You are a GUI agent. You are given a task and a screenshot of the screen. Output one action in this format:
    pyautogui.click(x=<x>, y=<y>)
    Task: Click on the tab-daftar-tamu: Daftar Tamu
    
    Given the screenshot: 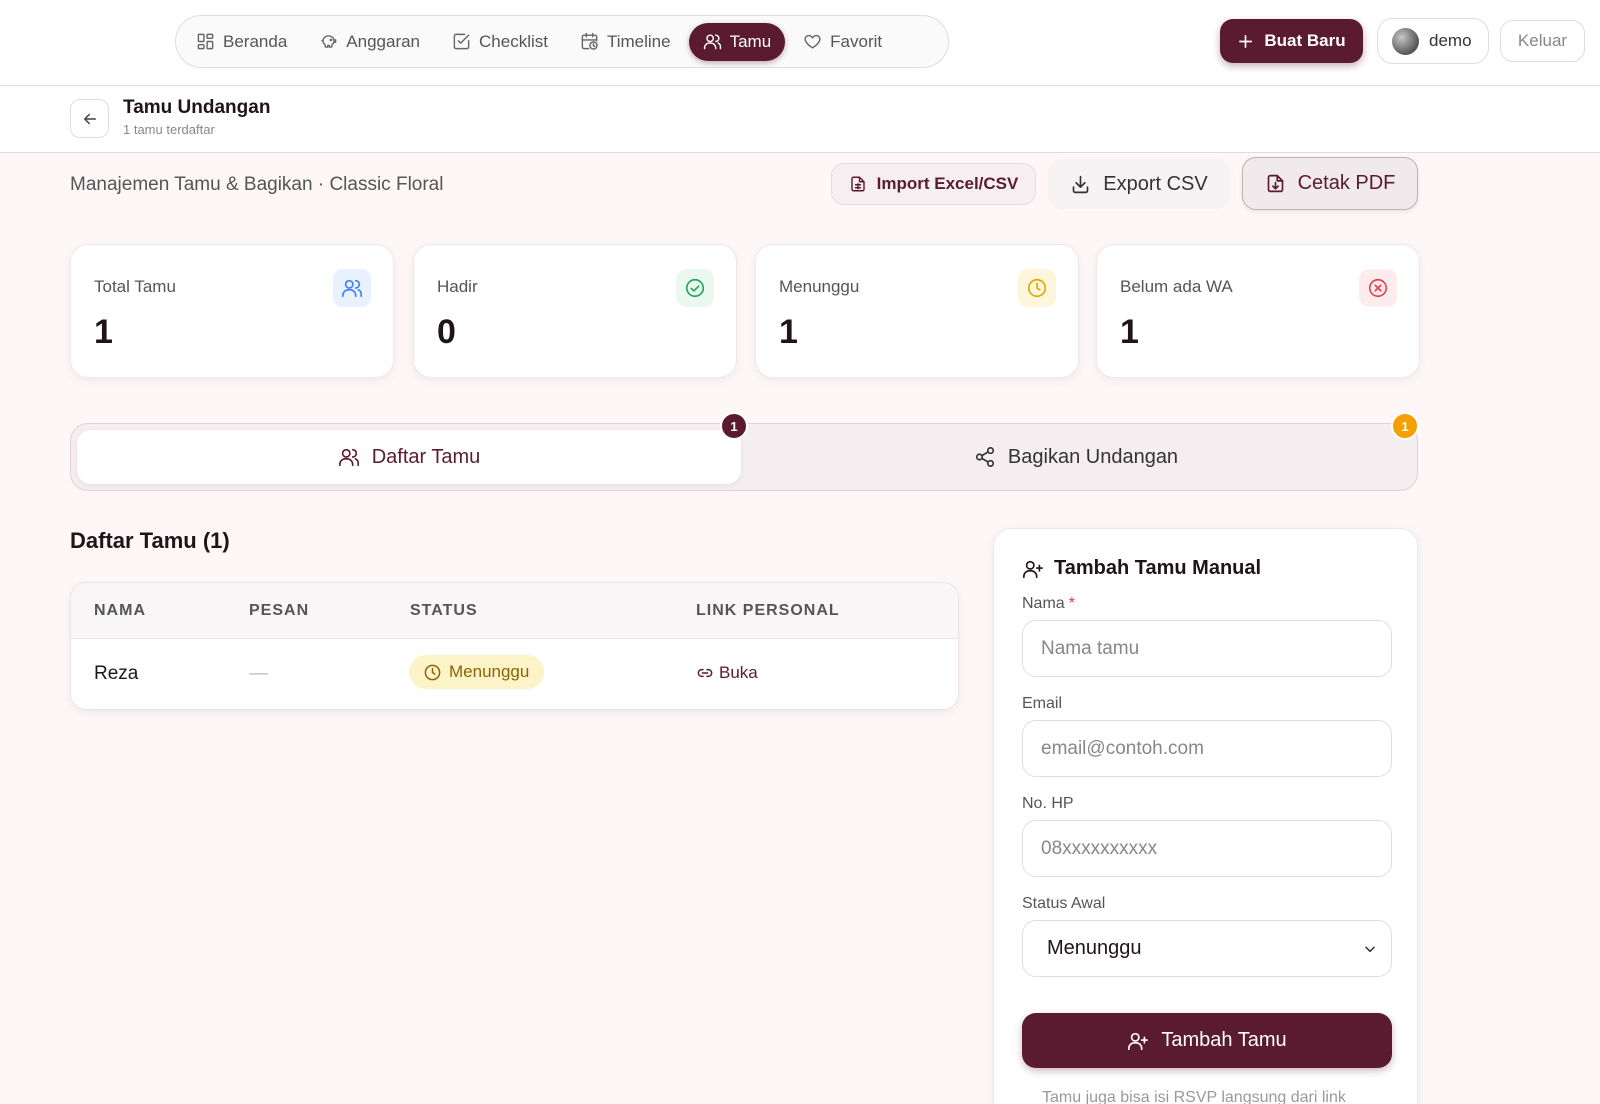 What is the action you would take?
    pyautogui.click(x=409, y=457)
    